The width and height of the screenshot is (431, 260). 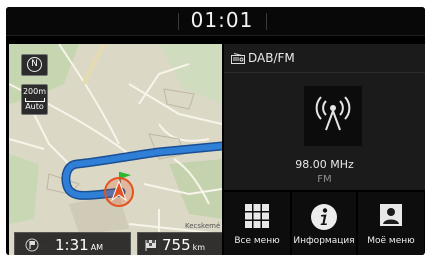 I want to click on broadcast-antenna-icon, so click(x=333, y=113).